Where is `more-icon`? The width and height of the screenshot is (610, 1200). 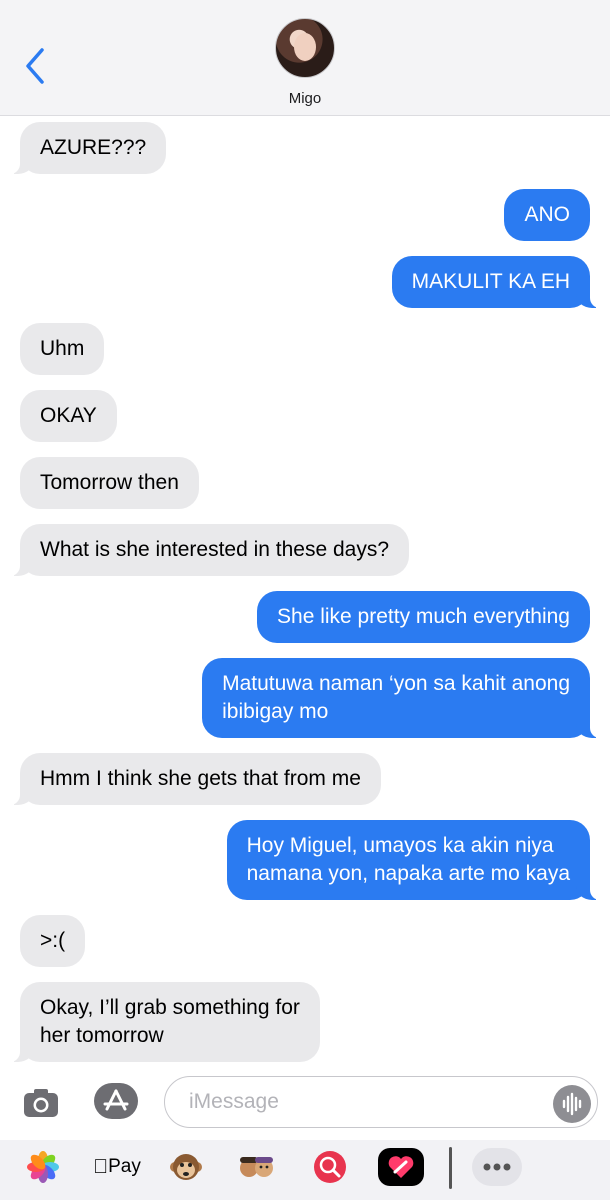 more-icon is located at coordinates (497, 1167).